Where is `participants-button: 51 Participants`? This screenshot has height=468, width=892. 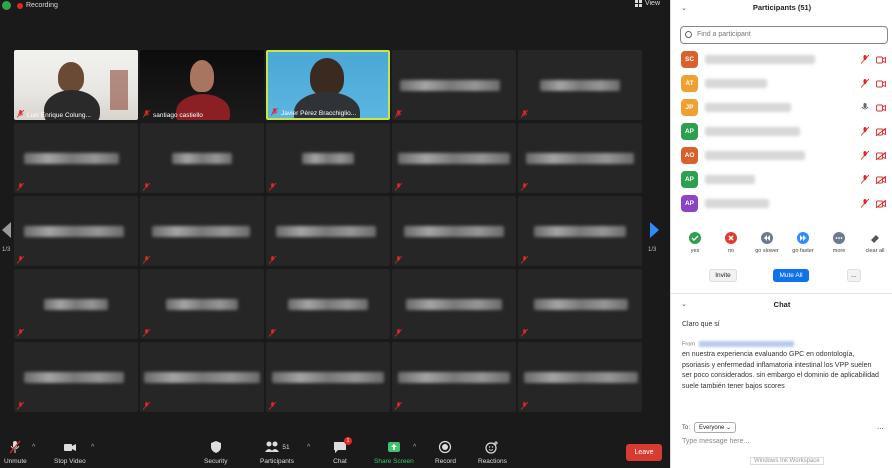 participants-button: 51 Participants is located at coordinates (277, 452).